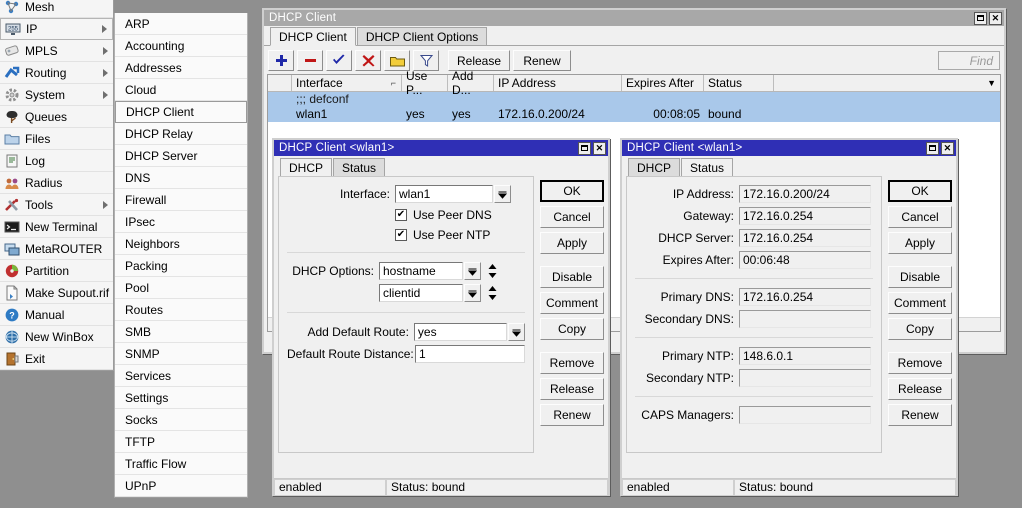  I want to click on dhcp-option-input-2: clientid, so click(421, 293).